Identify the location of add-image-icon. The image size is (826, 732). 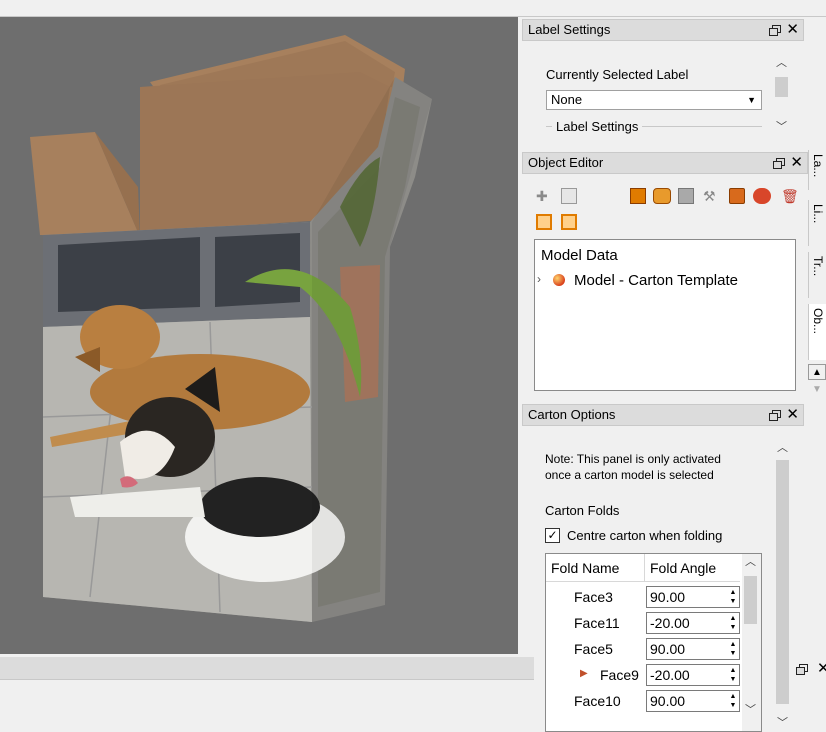
(686, 196).